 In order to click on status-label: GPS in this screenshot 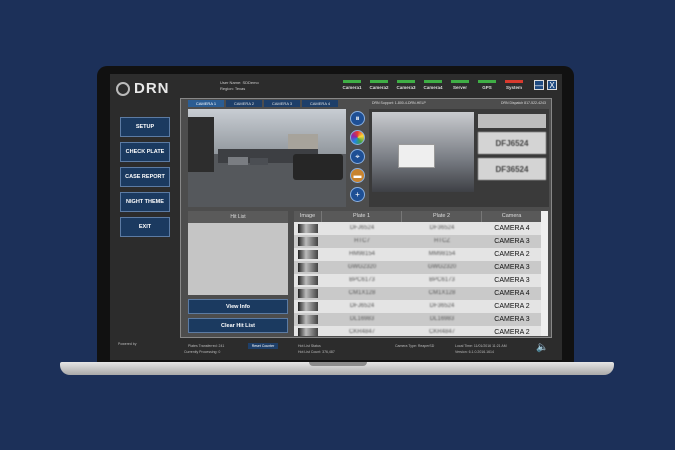, I will do `click(487, 87)`.